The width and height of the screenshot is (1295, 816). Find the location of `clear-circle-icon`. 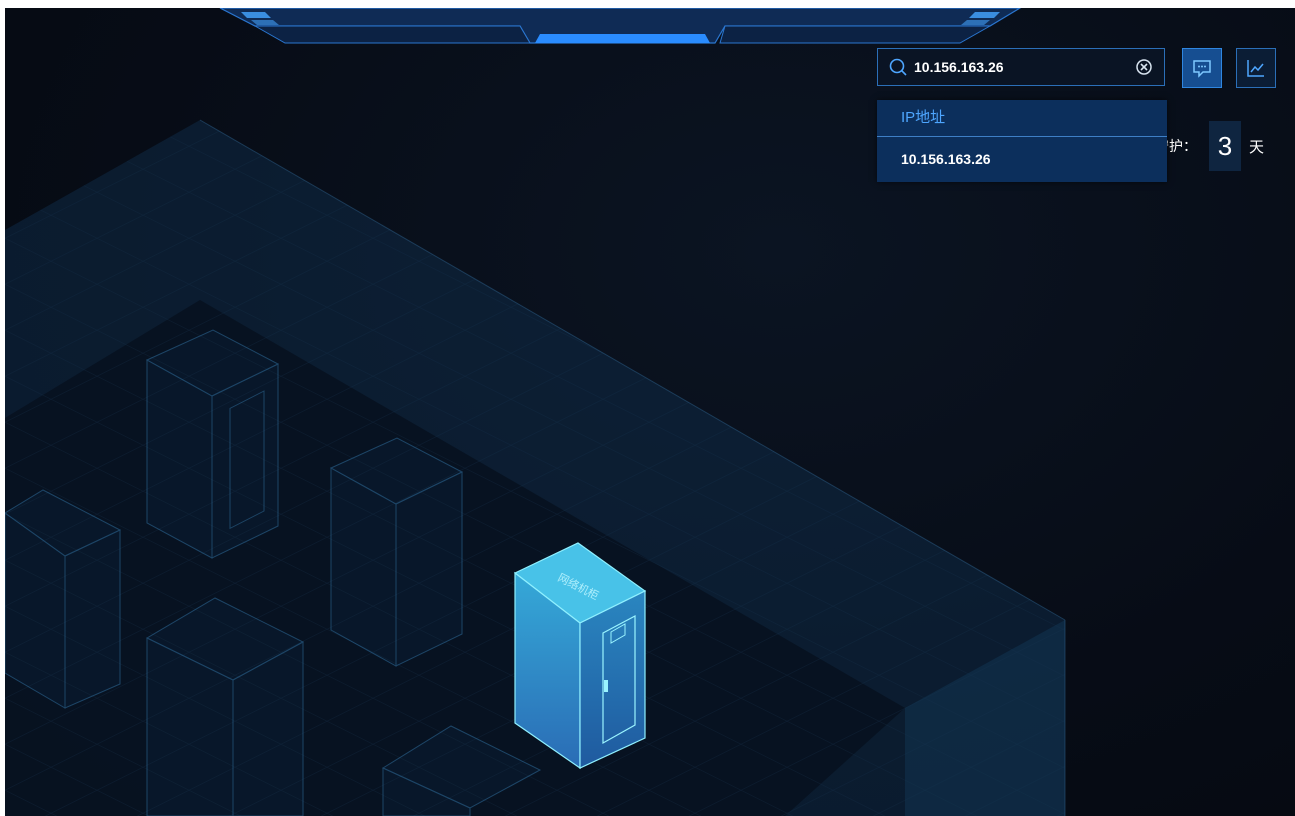

clear-circle-icon is located at coordinates (1144, 67).